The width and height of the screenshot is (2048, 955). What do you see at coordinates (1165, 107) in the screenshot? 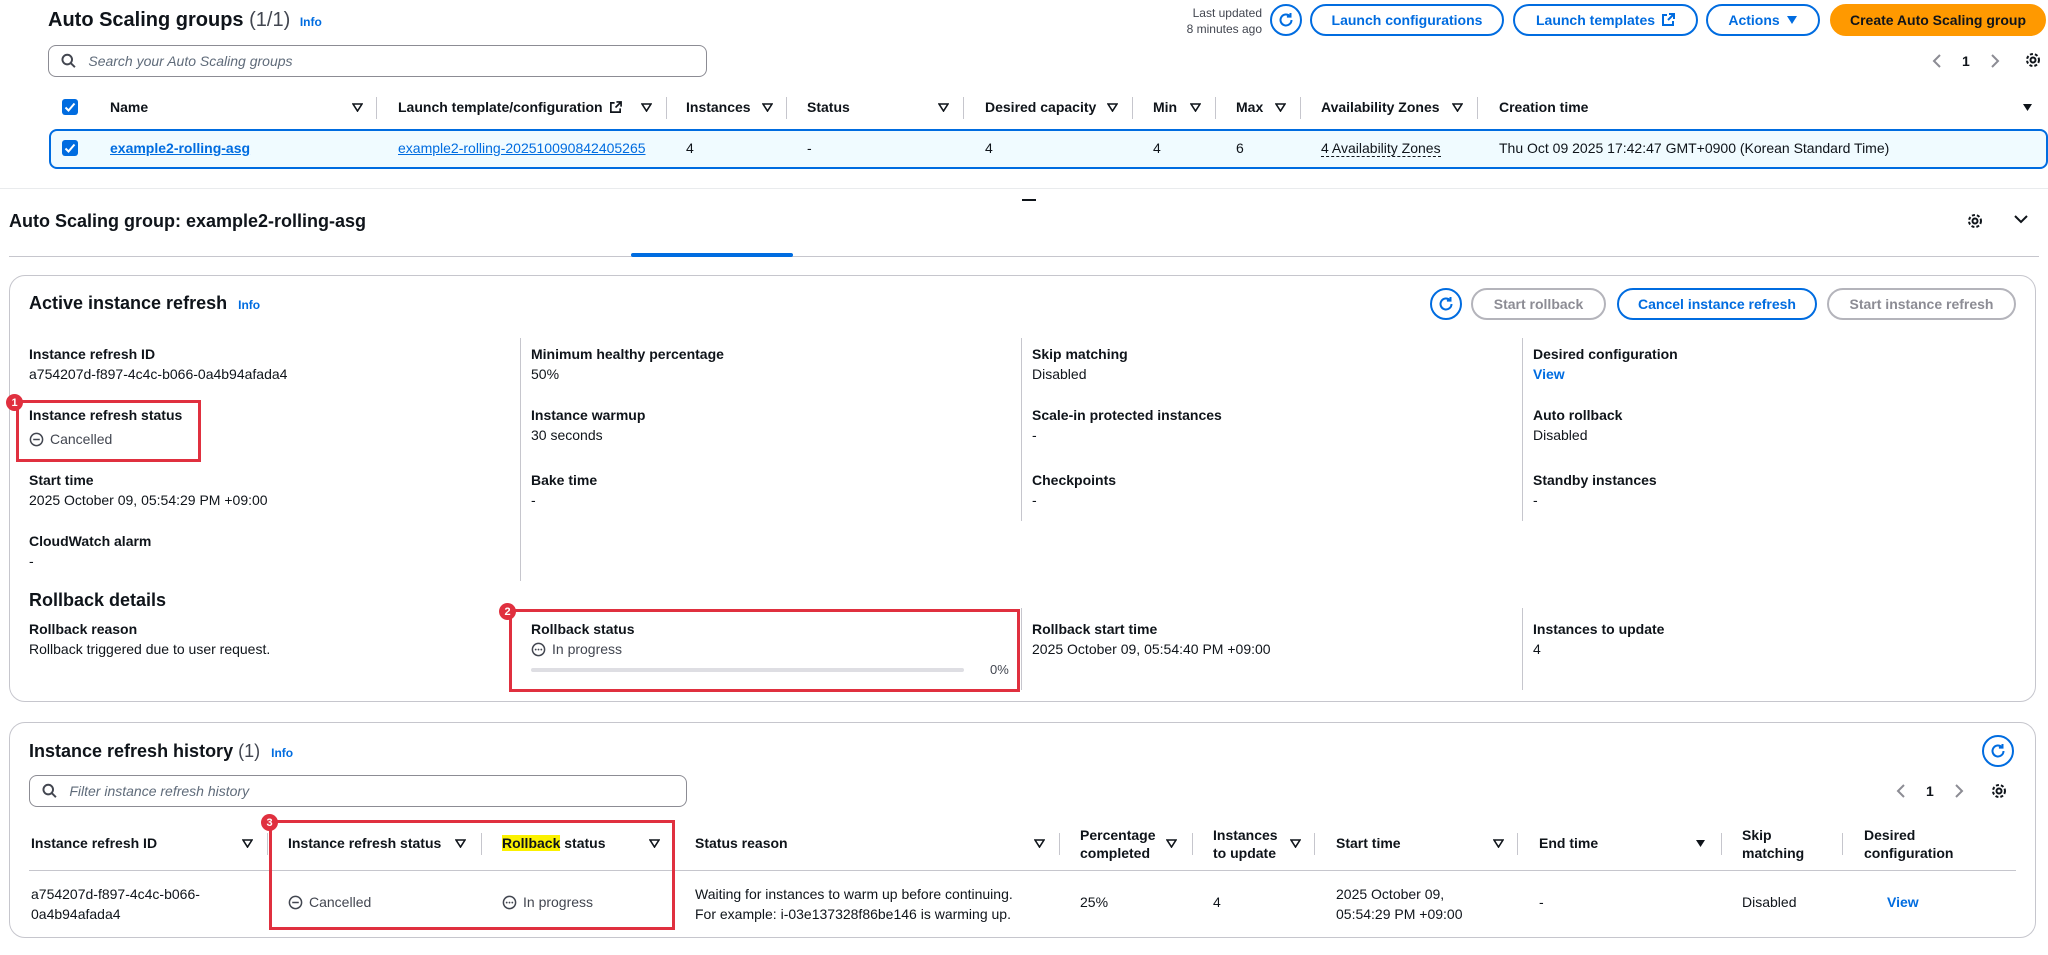
I see `col-min: Min` at bounding box center [1165, 107].